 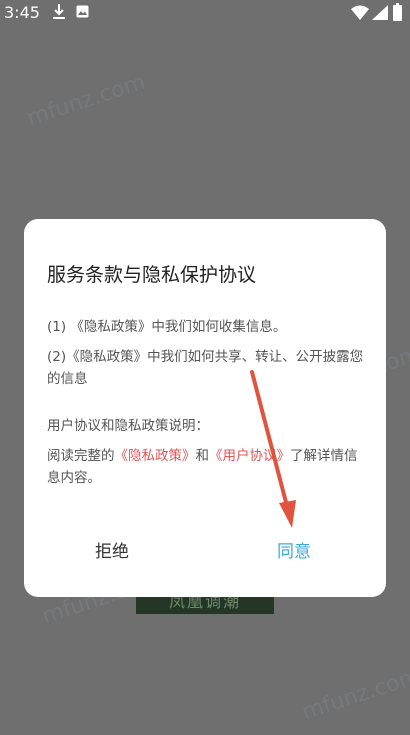 What do you see at coordinates (360, 12) in the screenshot?
I see `wifi-icon` at bounding box center [360, 12].